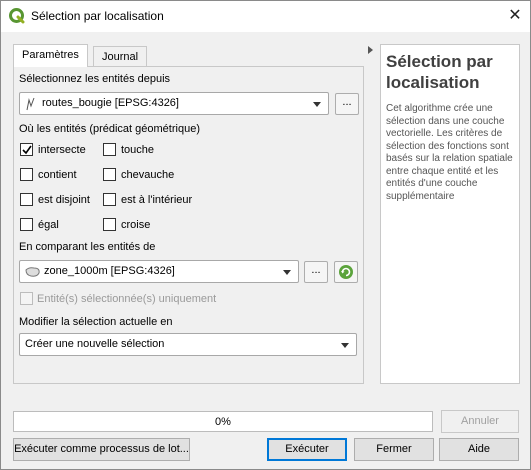 This screenshot has width=531, height=470. Describe the element at coordinates (515, 16) in the screenshot. I see `close-window-button: ✕` at that location.